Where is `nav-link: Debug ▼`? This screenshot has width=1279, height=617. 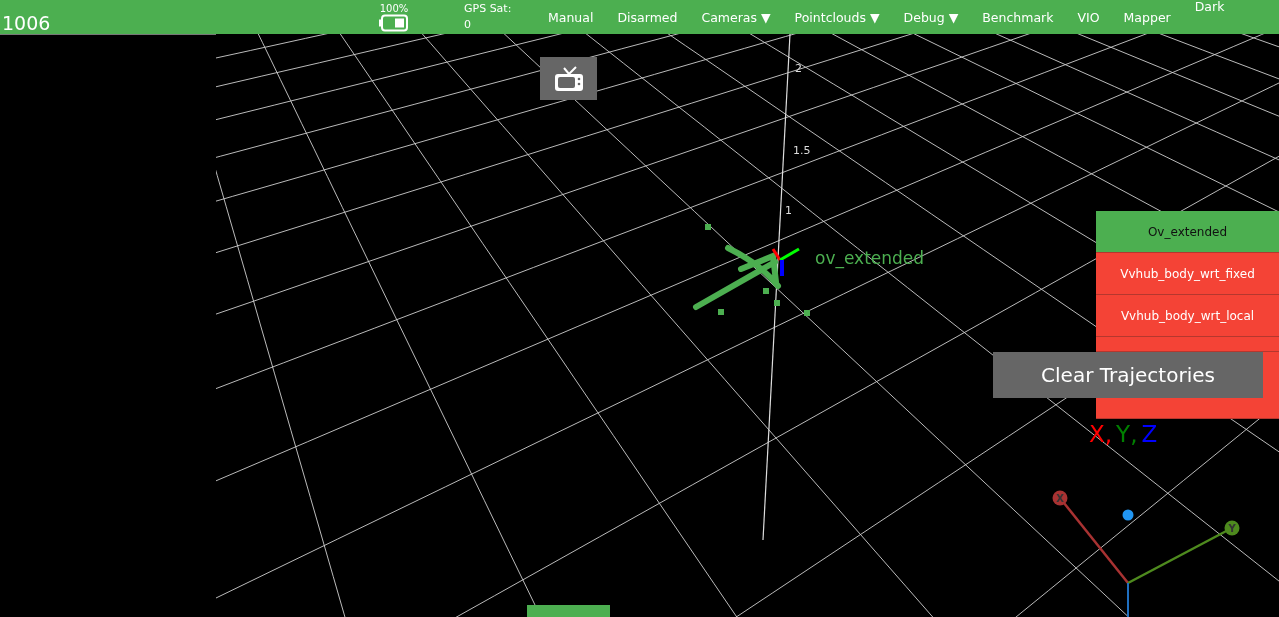 nav-link: Debug ▼ is located at coordinates (931, 17).